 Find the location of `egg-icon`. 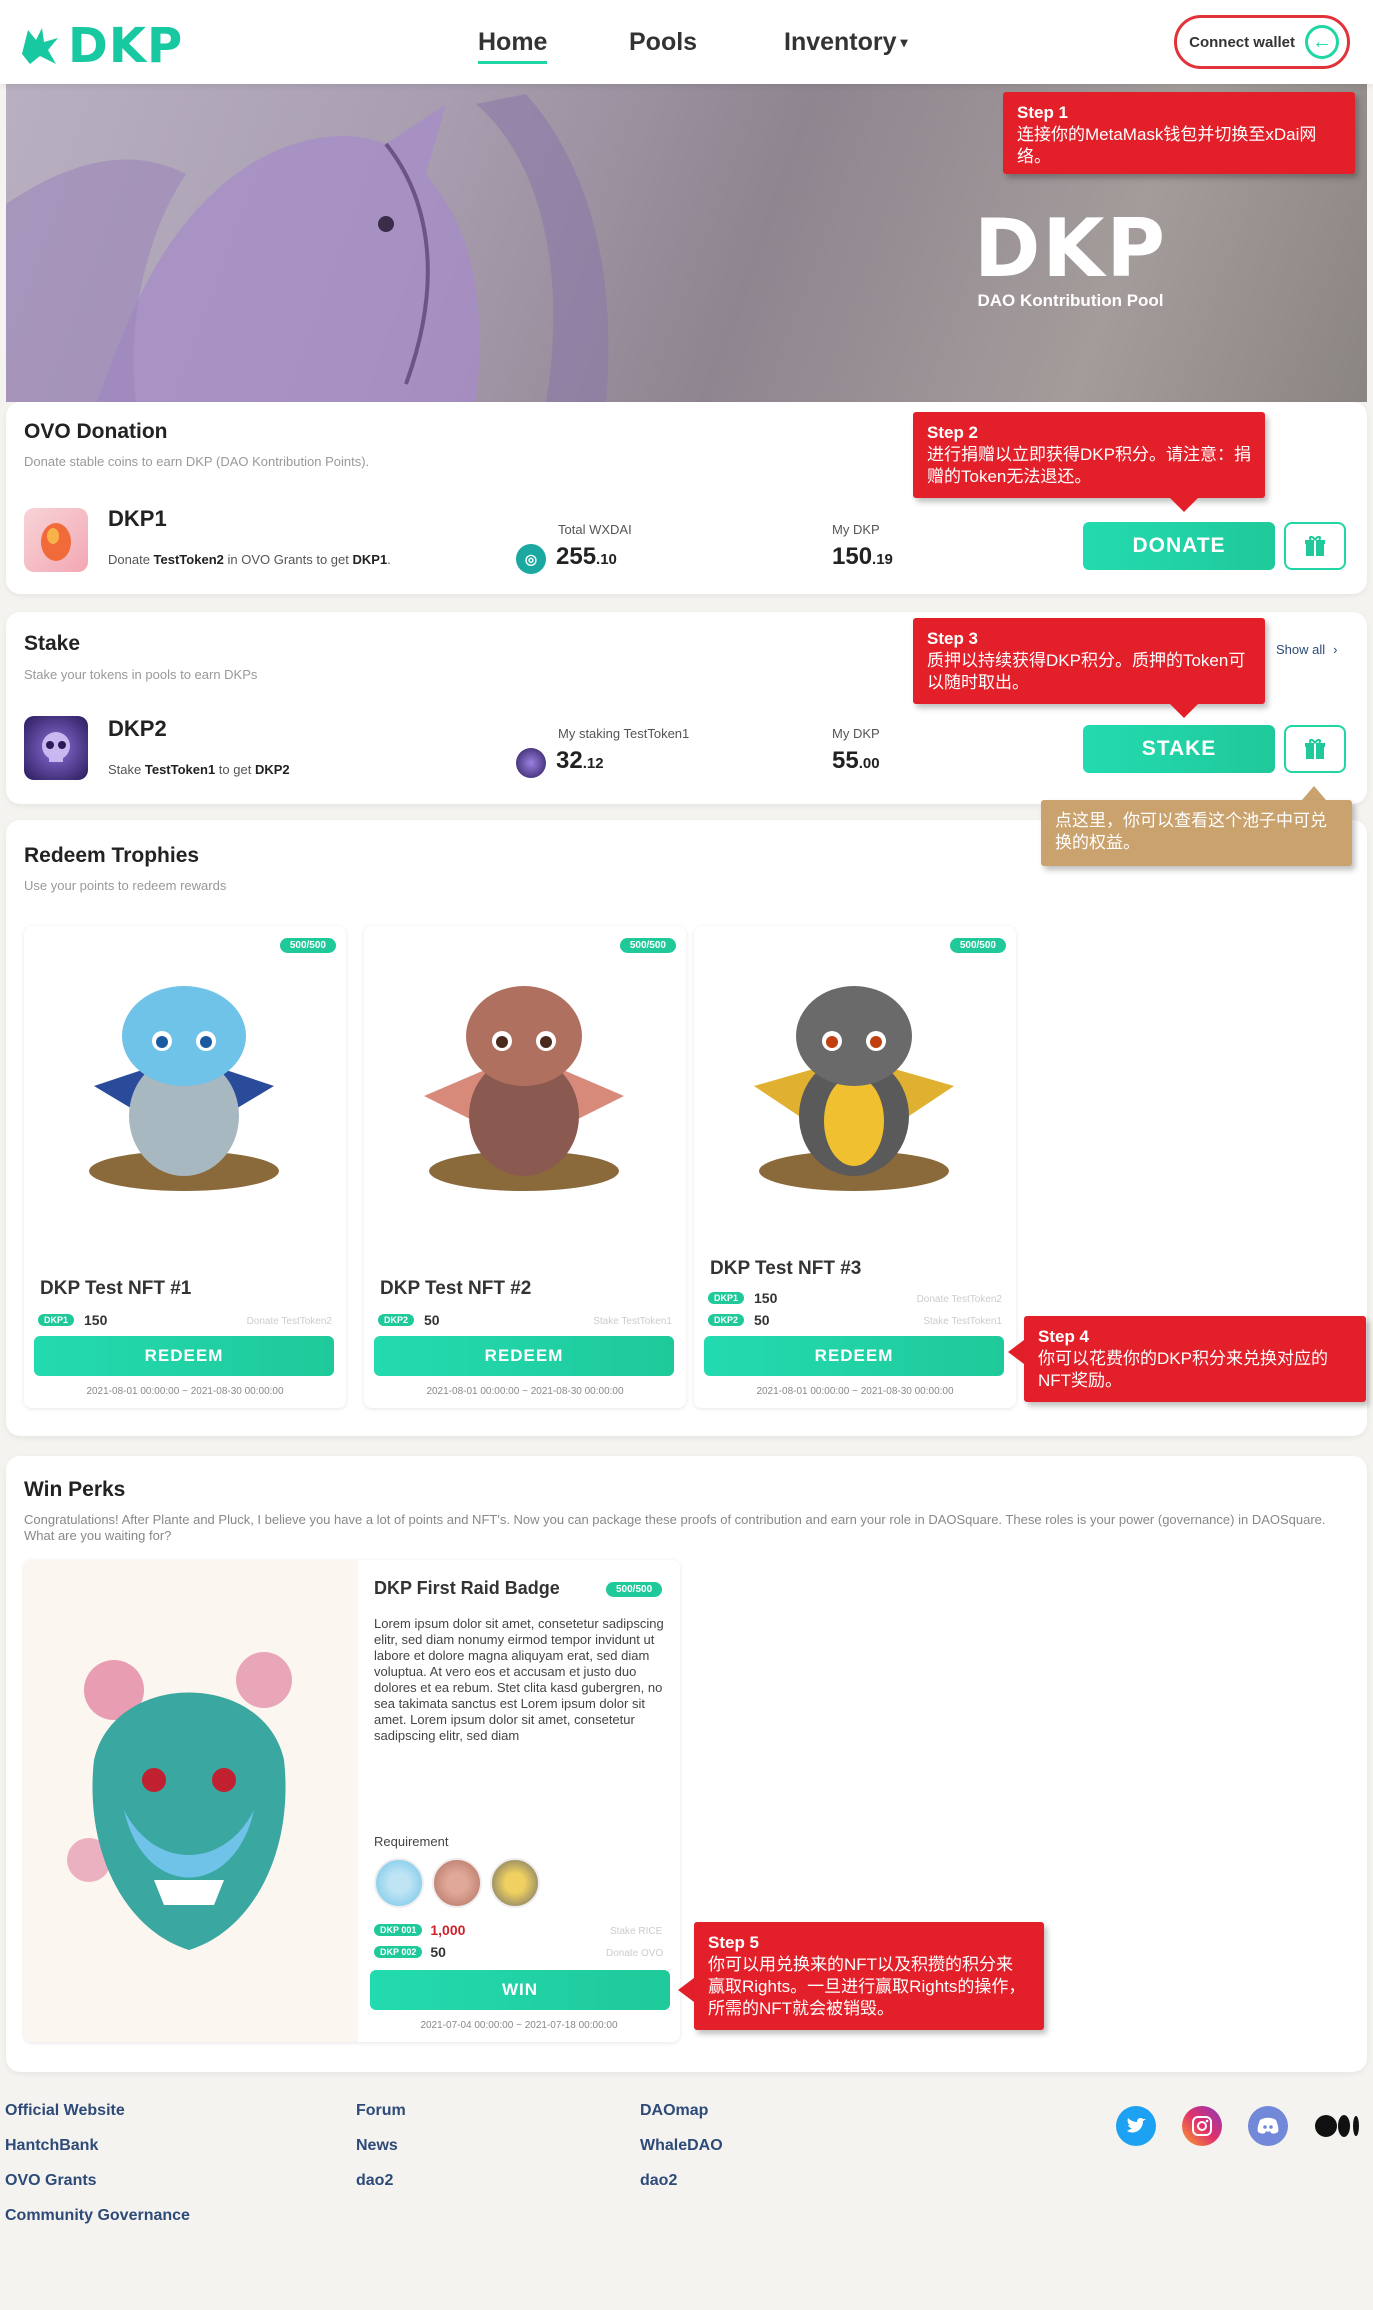

egg-icon is located at coordinates (56, 542).